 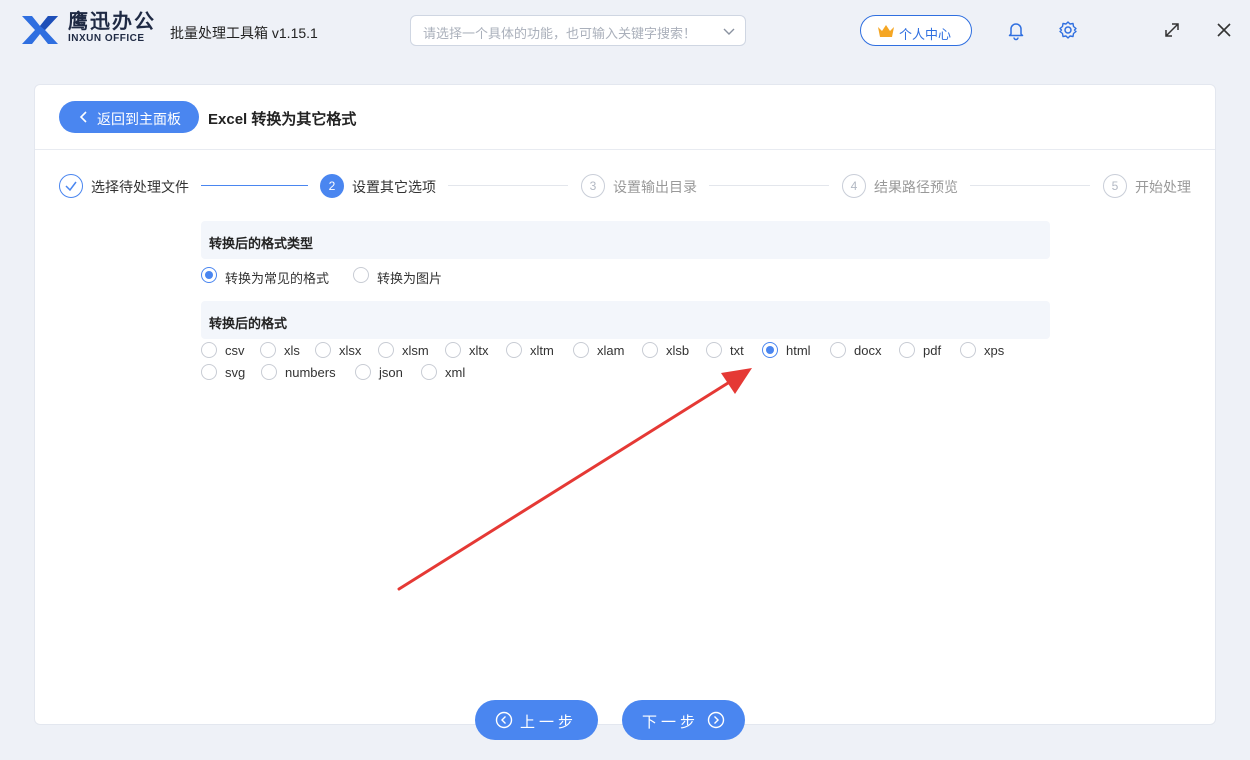 I want to click on format-option-xls: xls, so click(x=282, y=350).